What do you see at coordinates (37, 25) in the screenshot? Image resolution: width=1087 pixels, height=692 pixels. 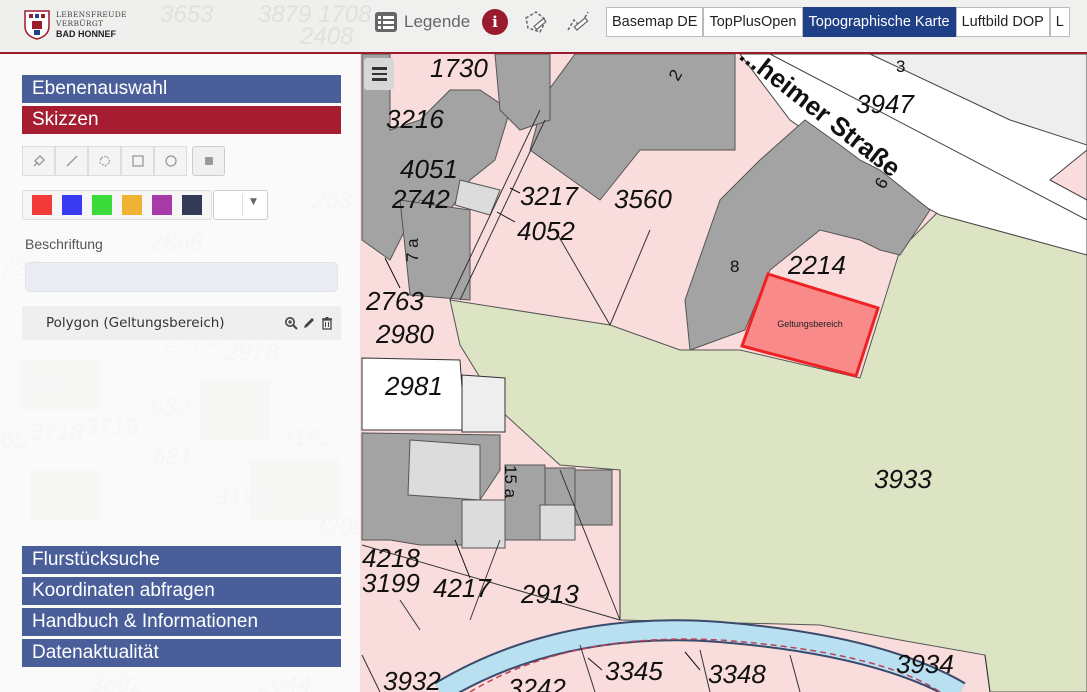 I see `crest-icon` at bounding box center [37, 25].